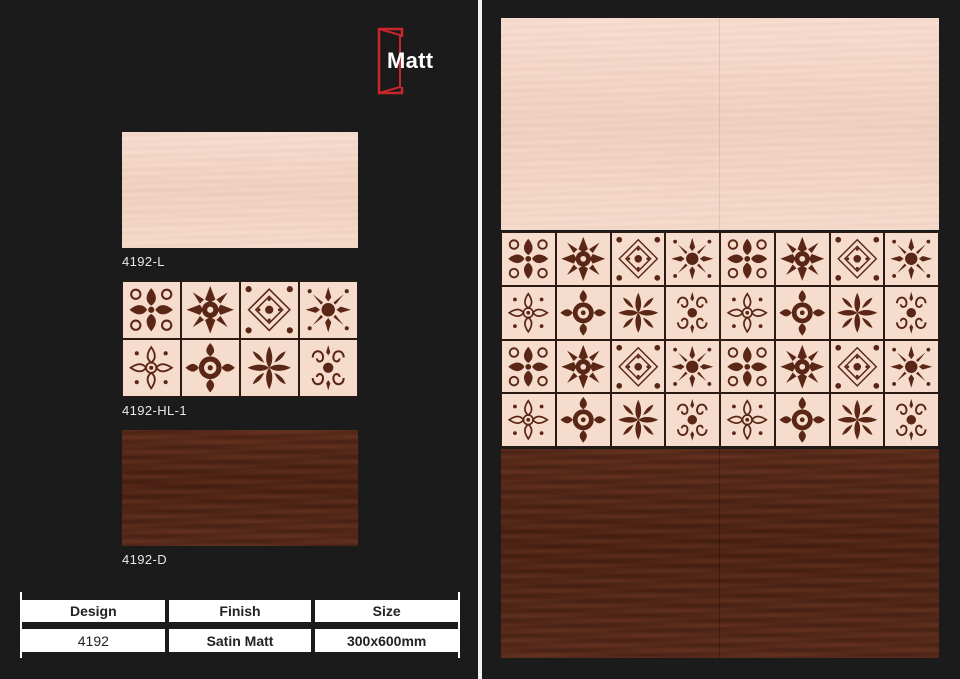 The width and height of the screenshot is (960, 679). What do you see at coordinates (240, 190) in the screenshot?
I see `swatch-light-tile` at bounding box center [240, 190].